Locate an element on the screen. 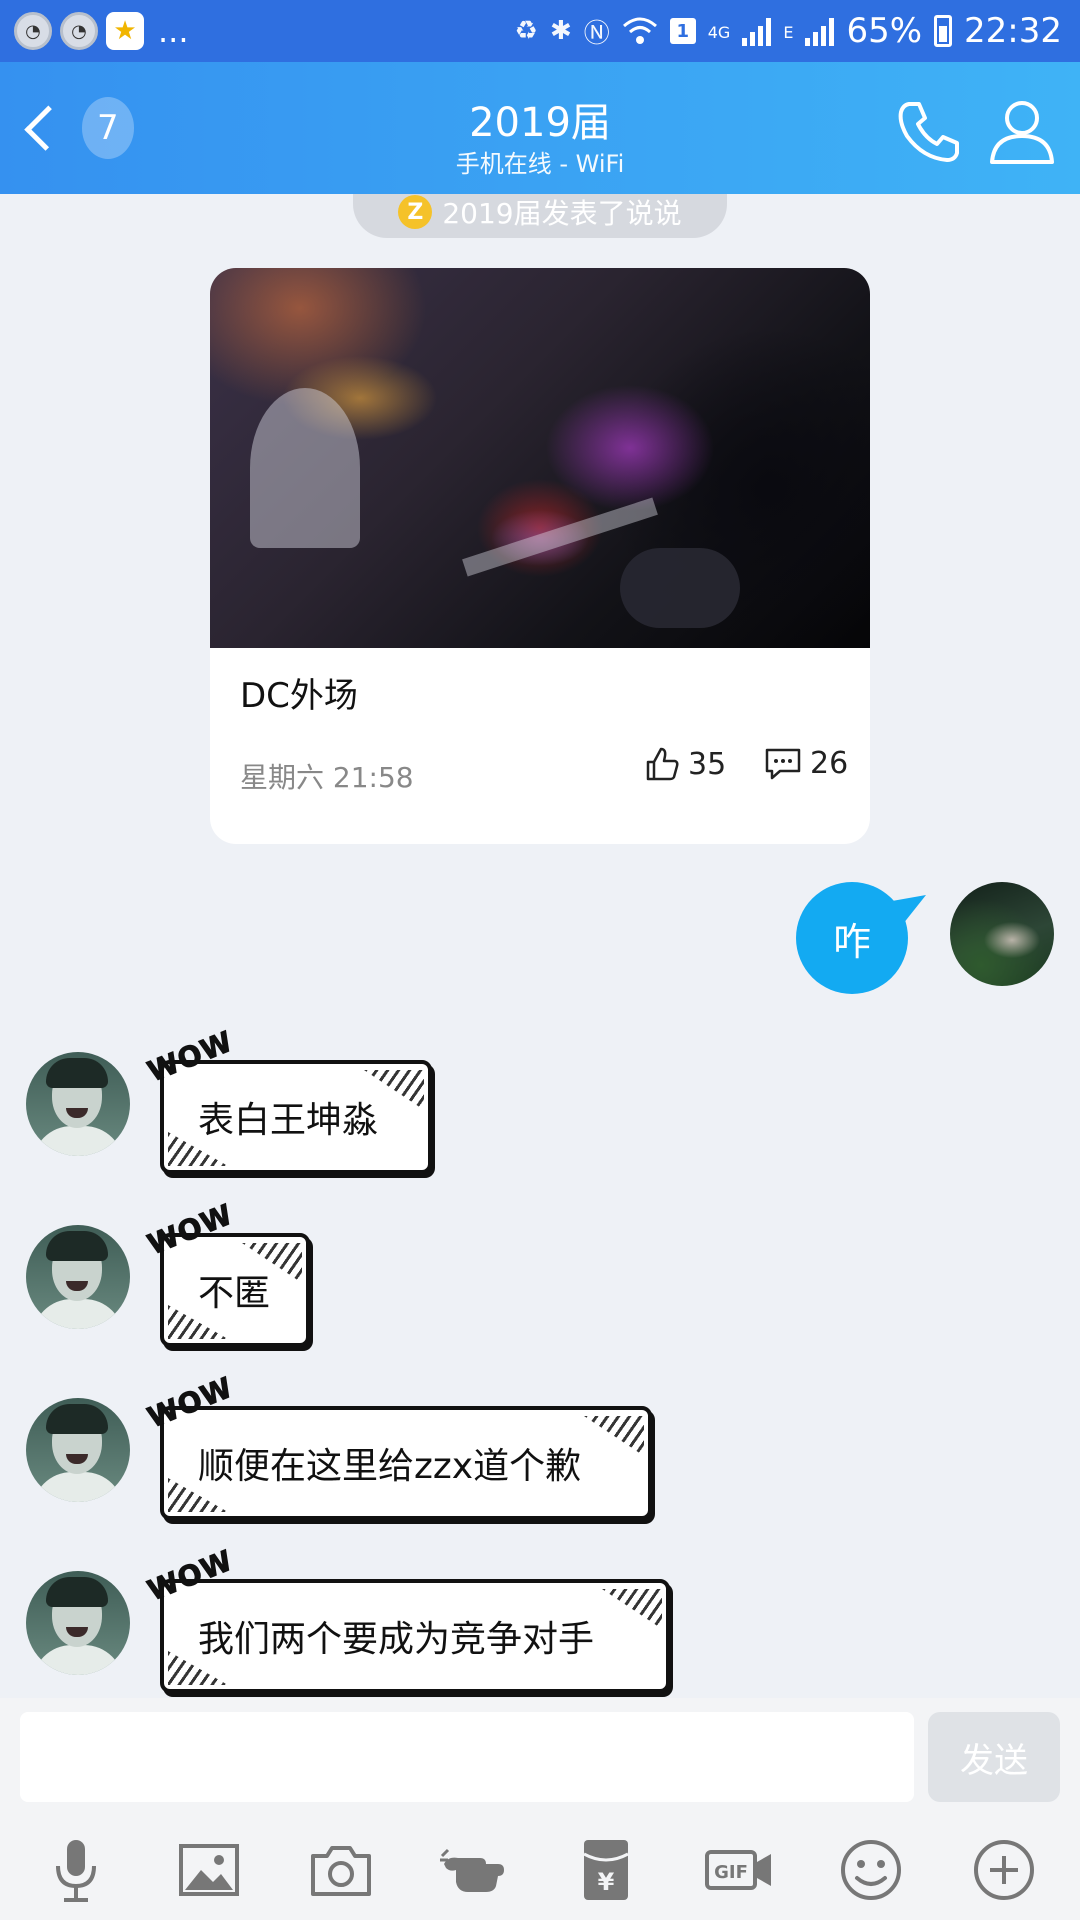 This screenshot has width=1080, height=1920. network-4g-label: 4G is located at coordinates (719, 32).